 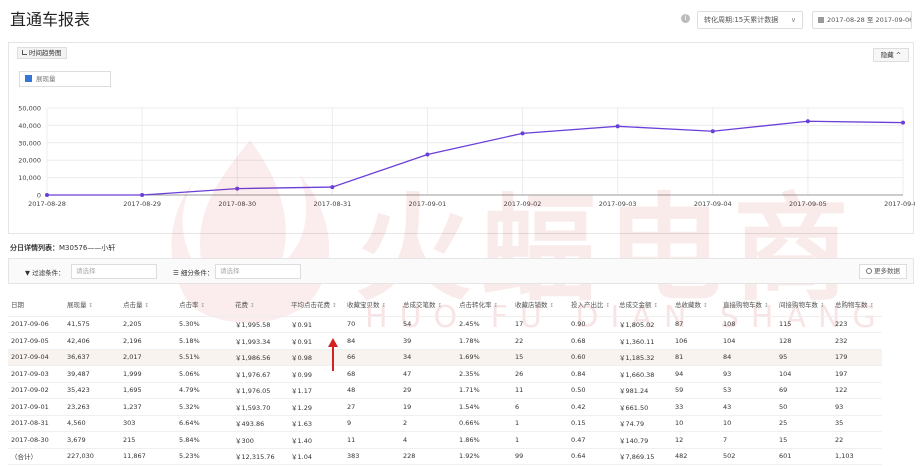 I want to click on table-cell: 84, so click(x=748, y=357).